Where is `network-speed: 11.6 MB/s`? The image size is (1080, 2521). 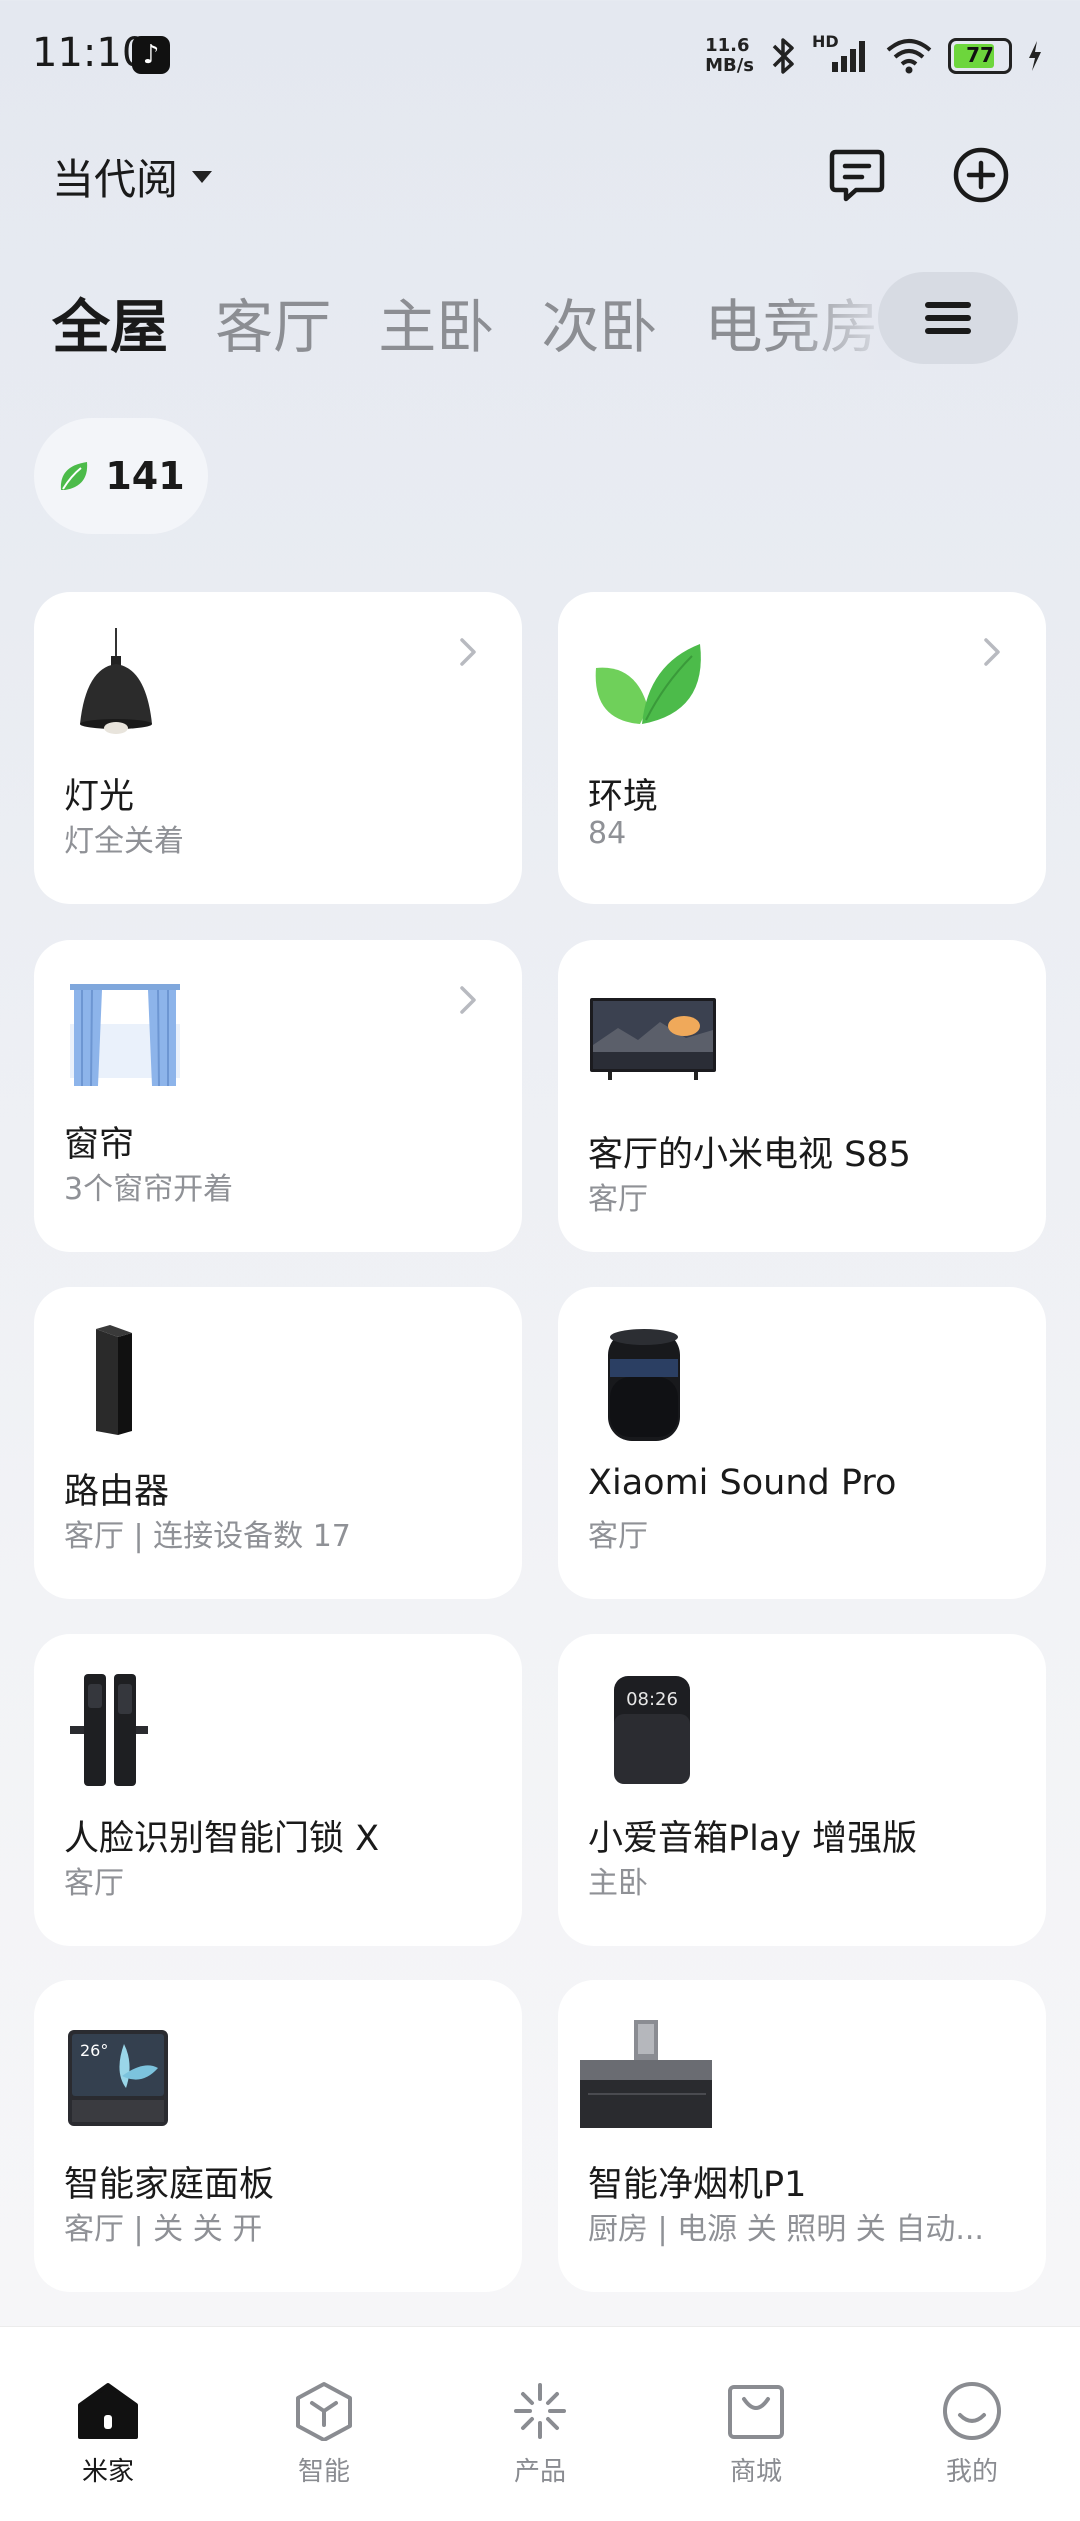 network-speed: 11.6 MB/s is located at coordinates (729, 55).